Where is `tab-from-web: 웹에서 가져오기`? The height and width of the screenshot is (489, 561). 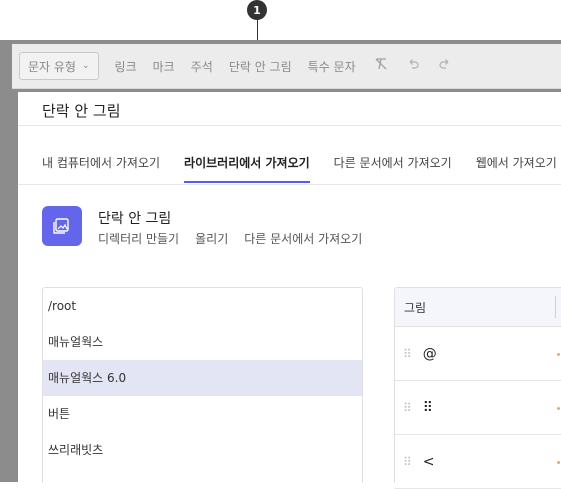
tab-from-web: 웹에서 가져오기 is located at coordinates (516, 169).